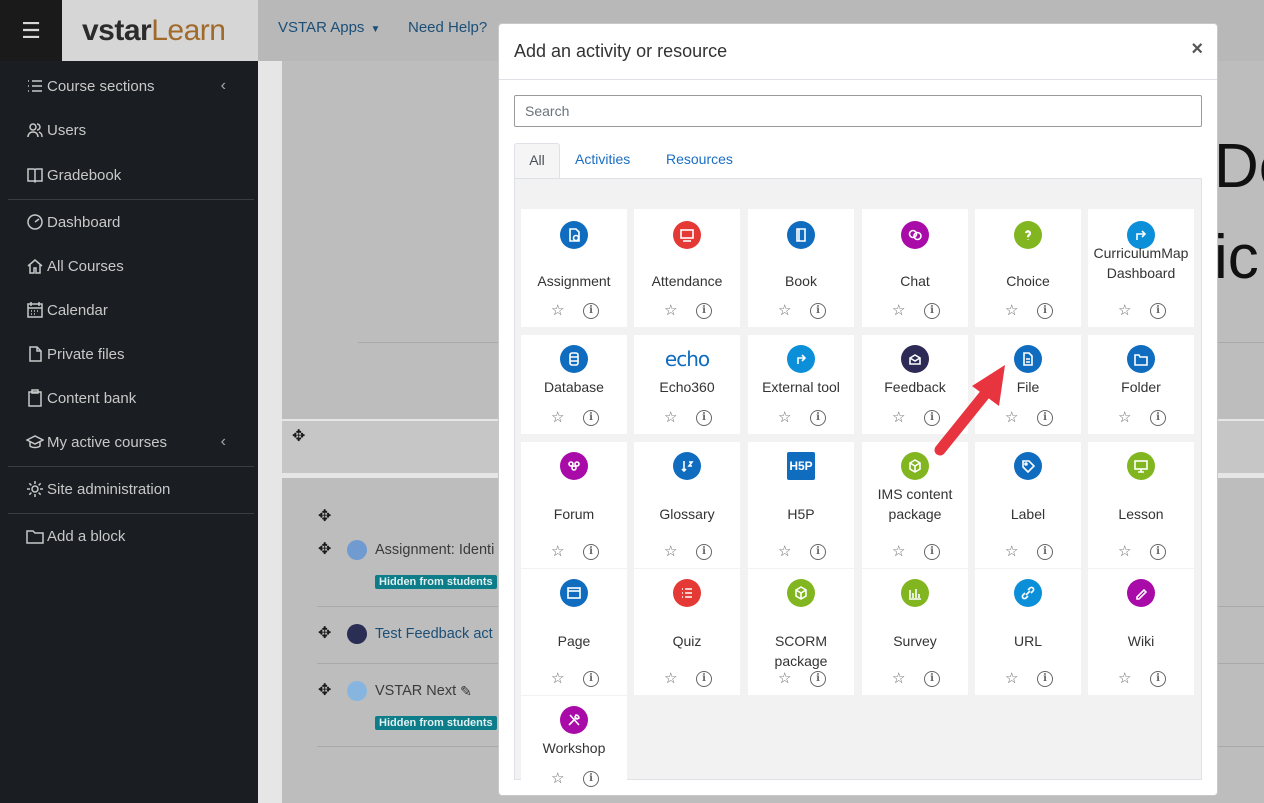  What do you see at coordinates (447, 27) in the screenshot?
I see `need-help-link: Need Help?` at bounding box center [447, 27].